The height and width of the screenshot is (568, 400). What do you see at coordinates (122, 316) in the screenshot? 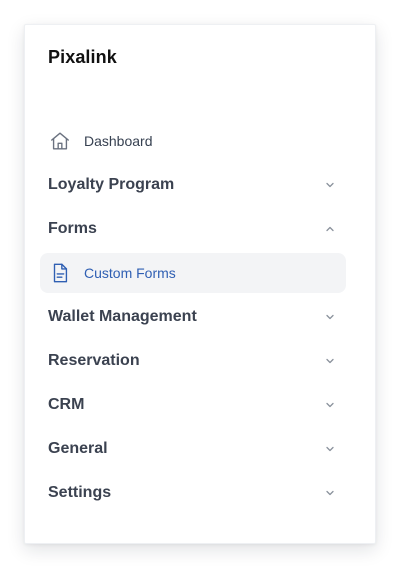
I see `sidebar-group-label: Wallet Management` at bounding box center [122, 316].